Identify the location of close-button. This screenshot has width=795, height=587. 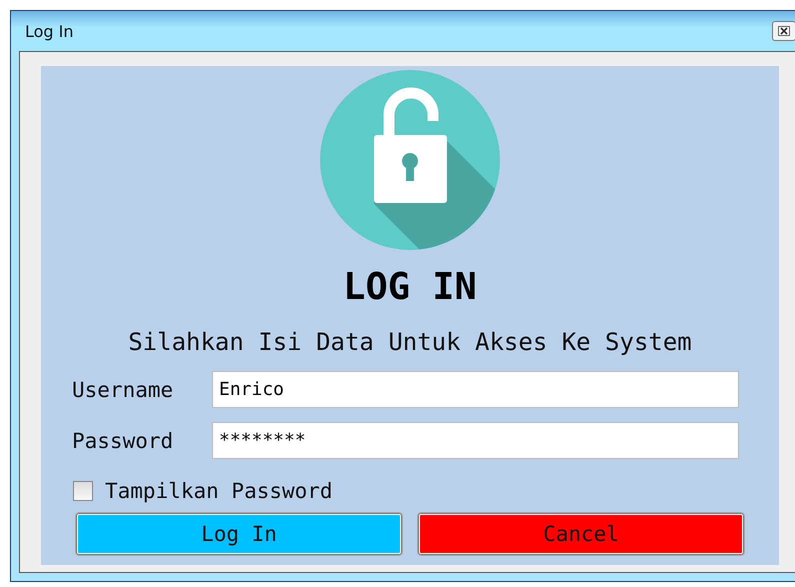
(783, 31).